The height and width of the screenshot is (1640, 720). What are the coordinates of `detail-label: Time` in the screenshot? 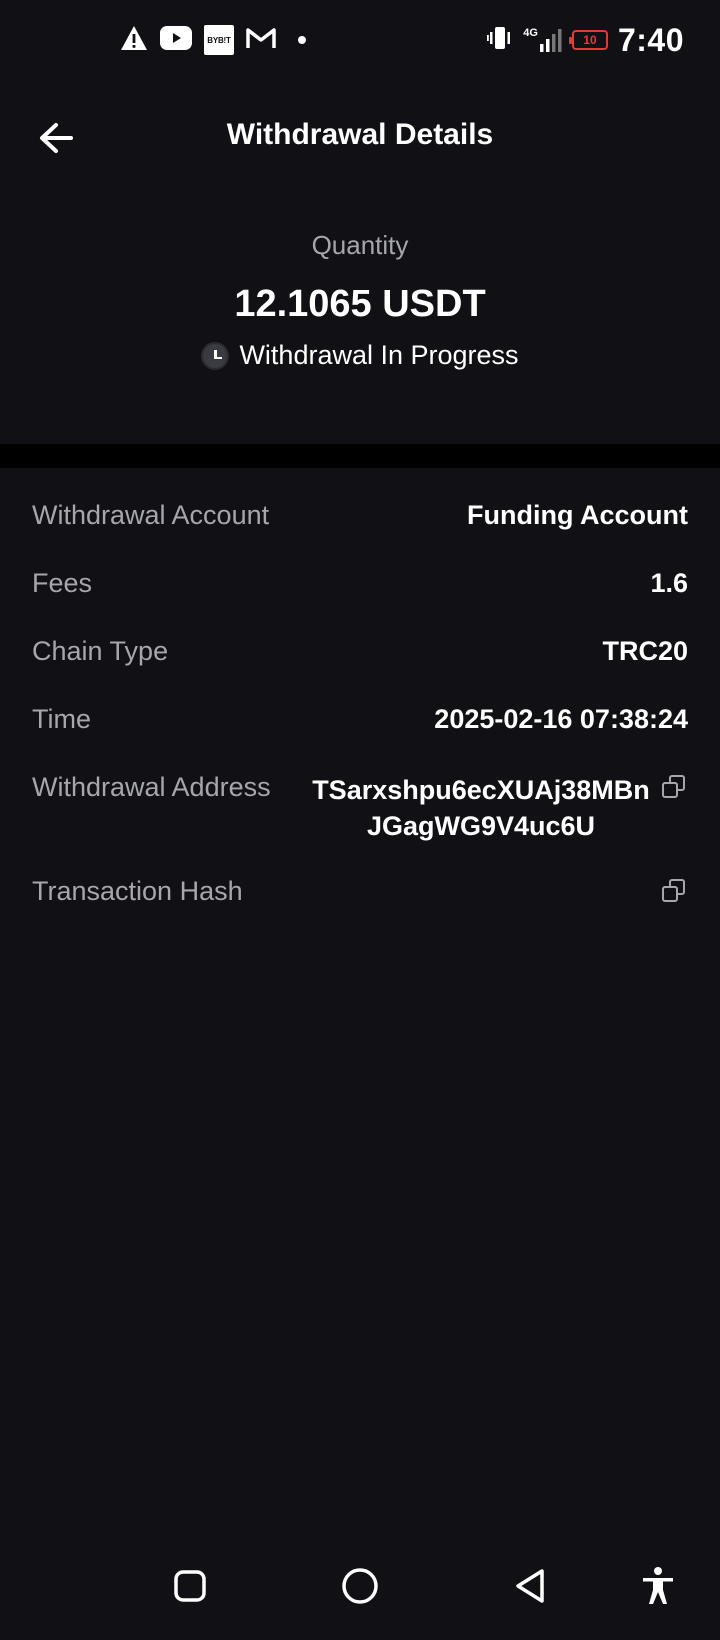 It's located at (61, 719).